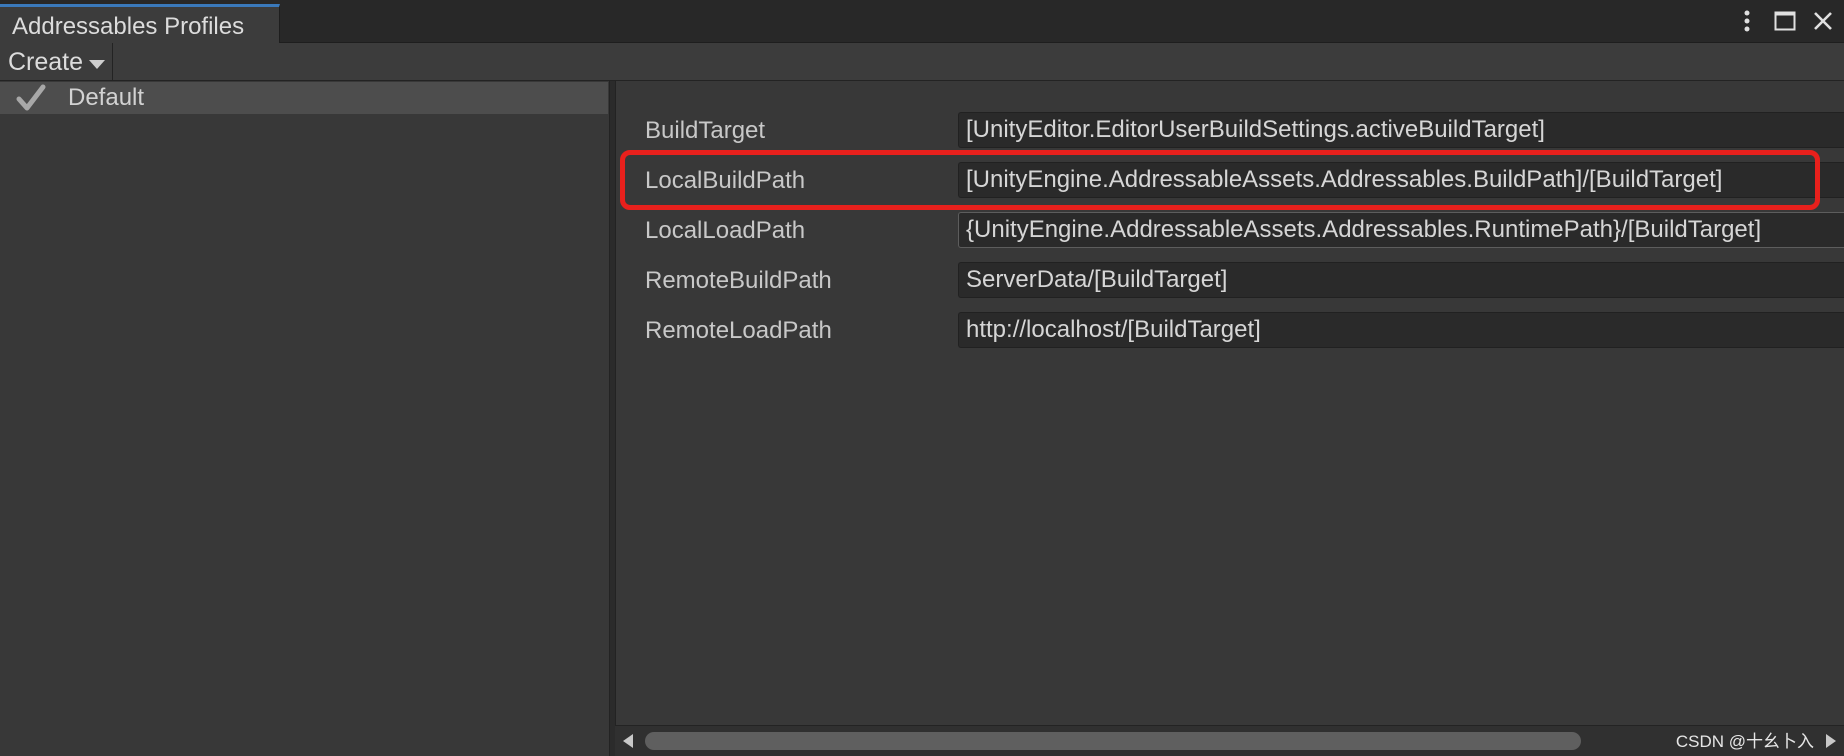 This screenshot has width=1844, height=756. I want to click on dropdown-arrow-icon, so click(97, 64).